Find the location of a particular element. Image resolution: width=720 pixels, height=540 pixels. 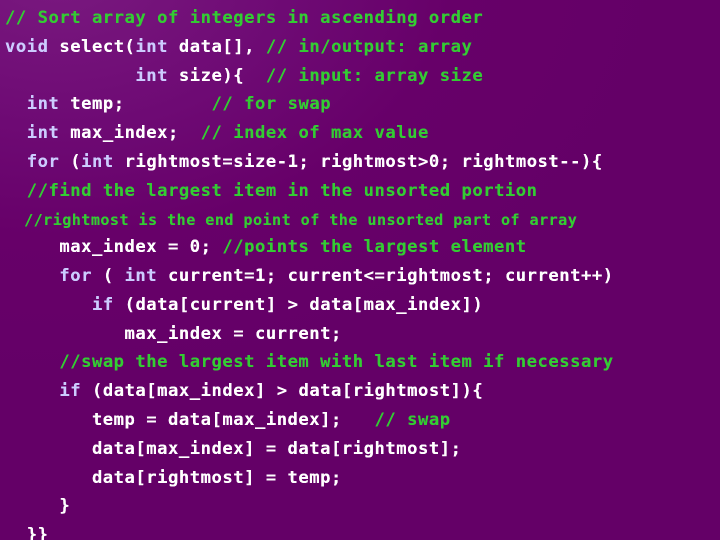

code-line: if (data[max_index] > data[rightmost]){ is located at coordinates (244, 391).